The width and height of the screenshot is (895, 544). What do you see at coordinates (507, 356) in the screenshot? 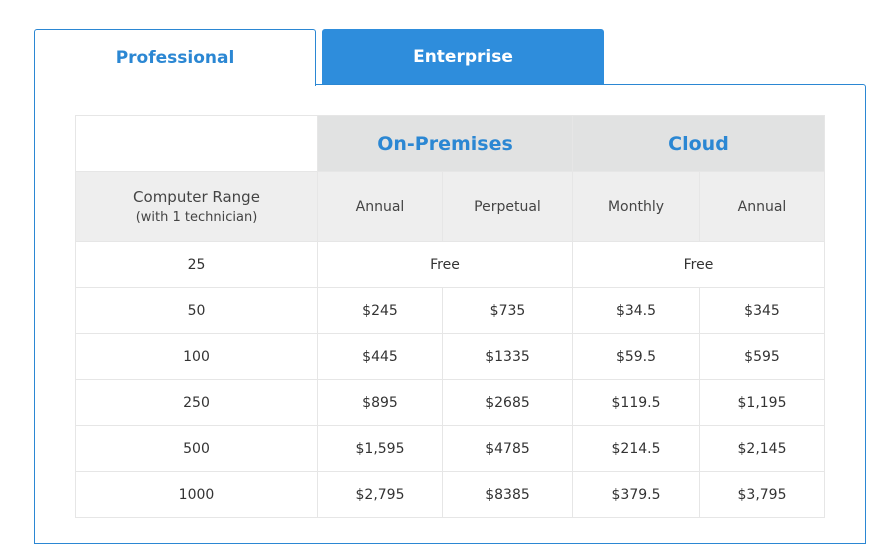
I see `onprem-perpetual-price: $1335` at bounding box center [507, 356].